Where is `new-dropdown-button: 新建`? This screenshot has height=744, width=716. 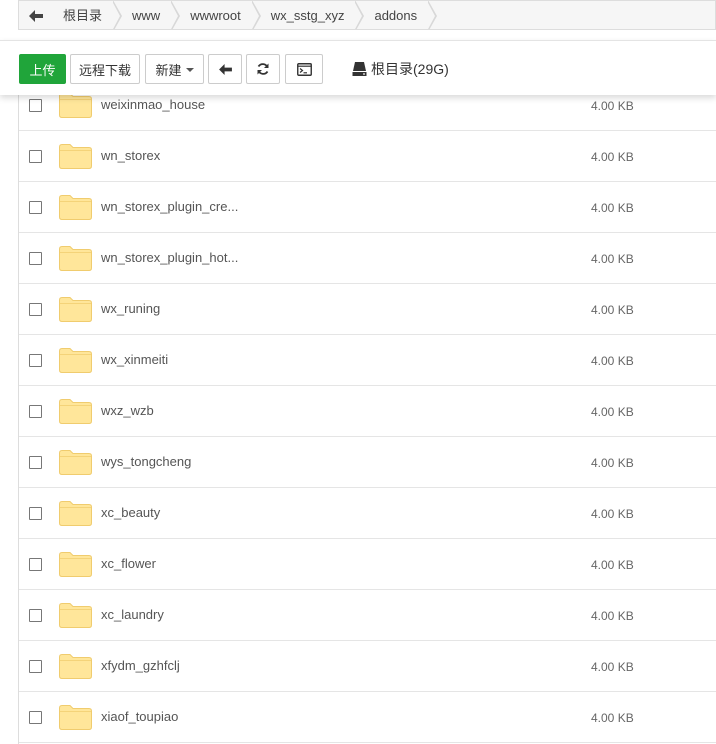 new-dropdown-button: 新建 is located at coordinates (174, 69).